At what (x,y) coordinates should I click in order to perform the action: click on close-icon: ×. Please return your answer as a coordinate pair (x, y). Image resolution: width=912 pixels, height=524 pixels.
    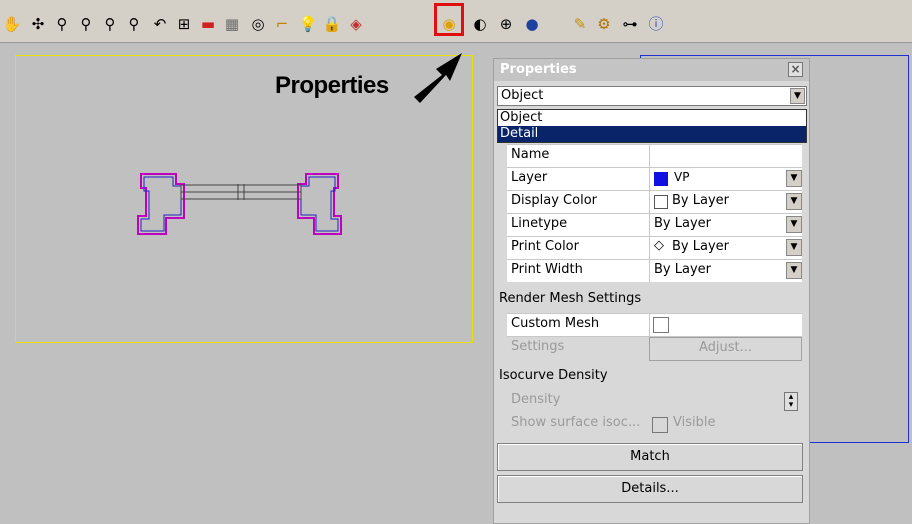
    Looking at the image, I should click on (795, 69).